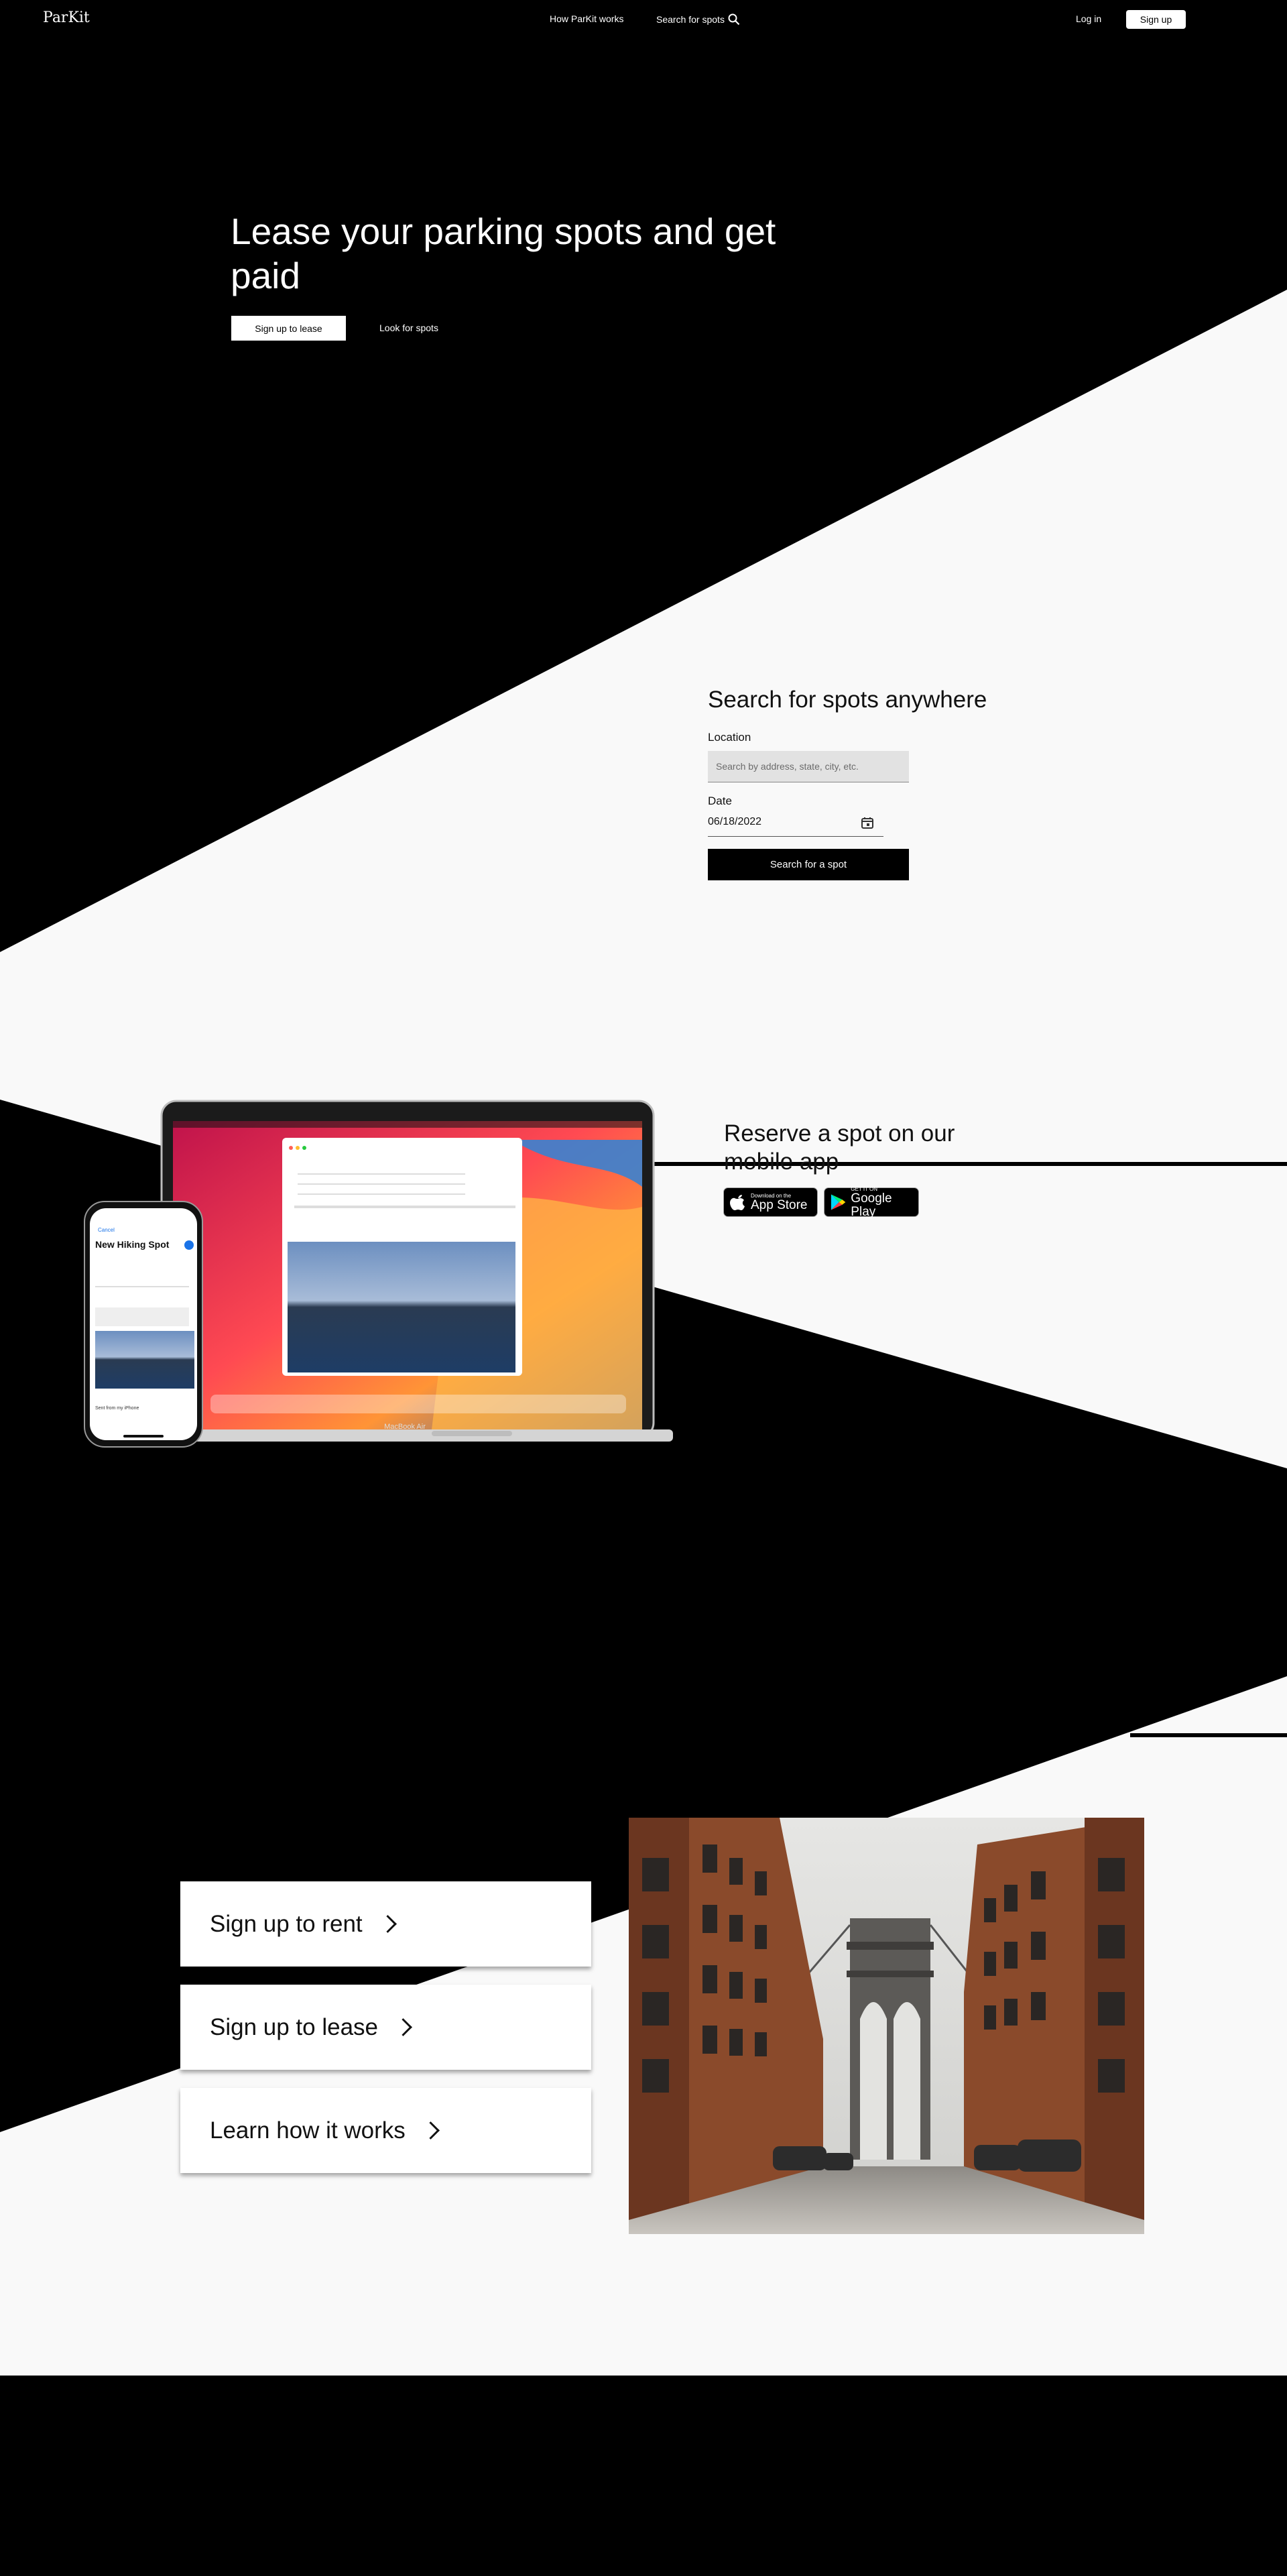 The width and height of the screenshot is (1287, 2576). Describe the element at coordinates (385, 2027) in the screenshot. I see `sign-up-to-lease-card: Sign up to lease` at that location.